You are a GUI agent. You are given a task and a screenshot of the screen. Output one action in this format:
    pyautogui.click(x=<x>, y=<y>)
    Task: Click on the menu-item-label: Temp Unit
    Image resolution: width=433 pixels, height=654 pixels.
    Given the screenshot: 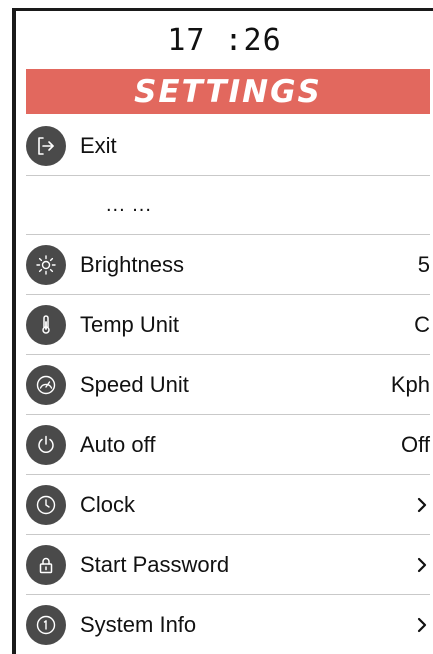 What is the action you would take?
    pyautogui.click(x=130, y=324)
    